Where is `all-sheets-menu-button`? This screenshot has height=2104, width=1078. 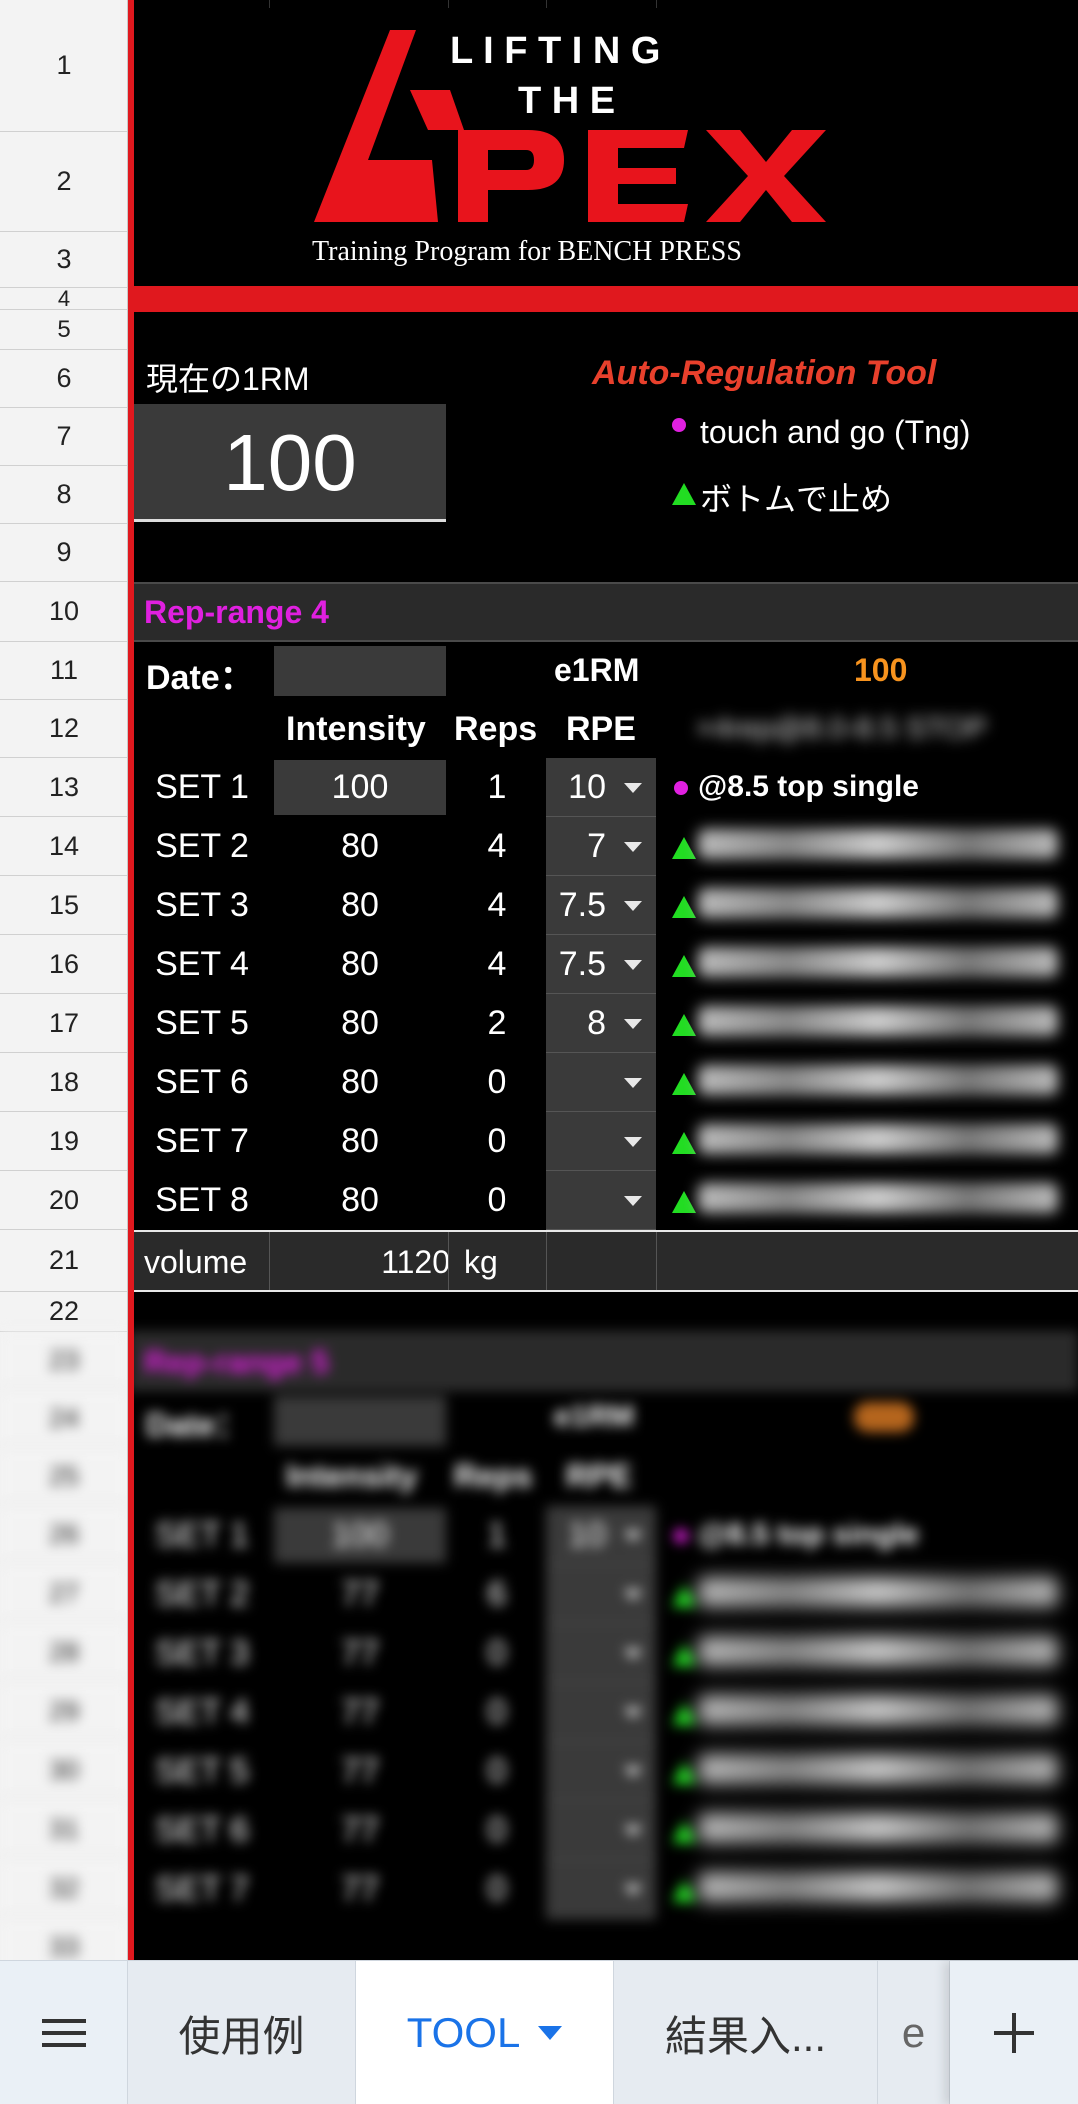 all-sheets-menu-button is located at coordinates (64, 2032).